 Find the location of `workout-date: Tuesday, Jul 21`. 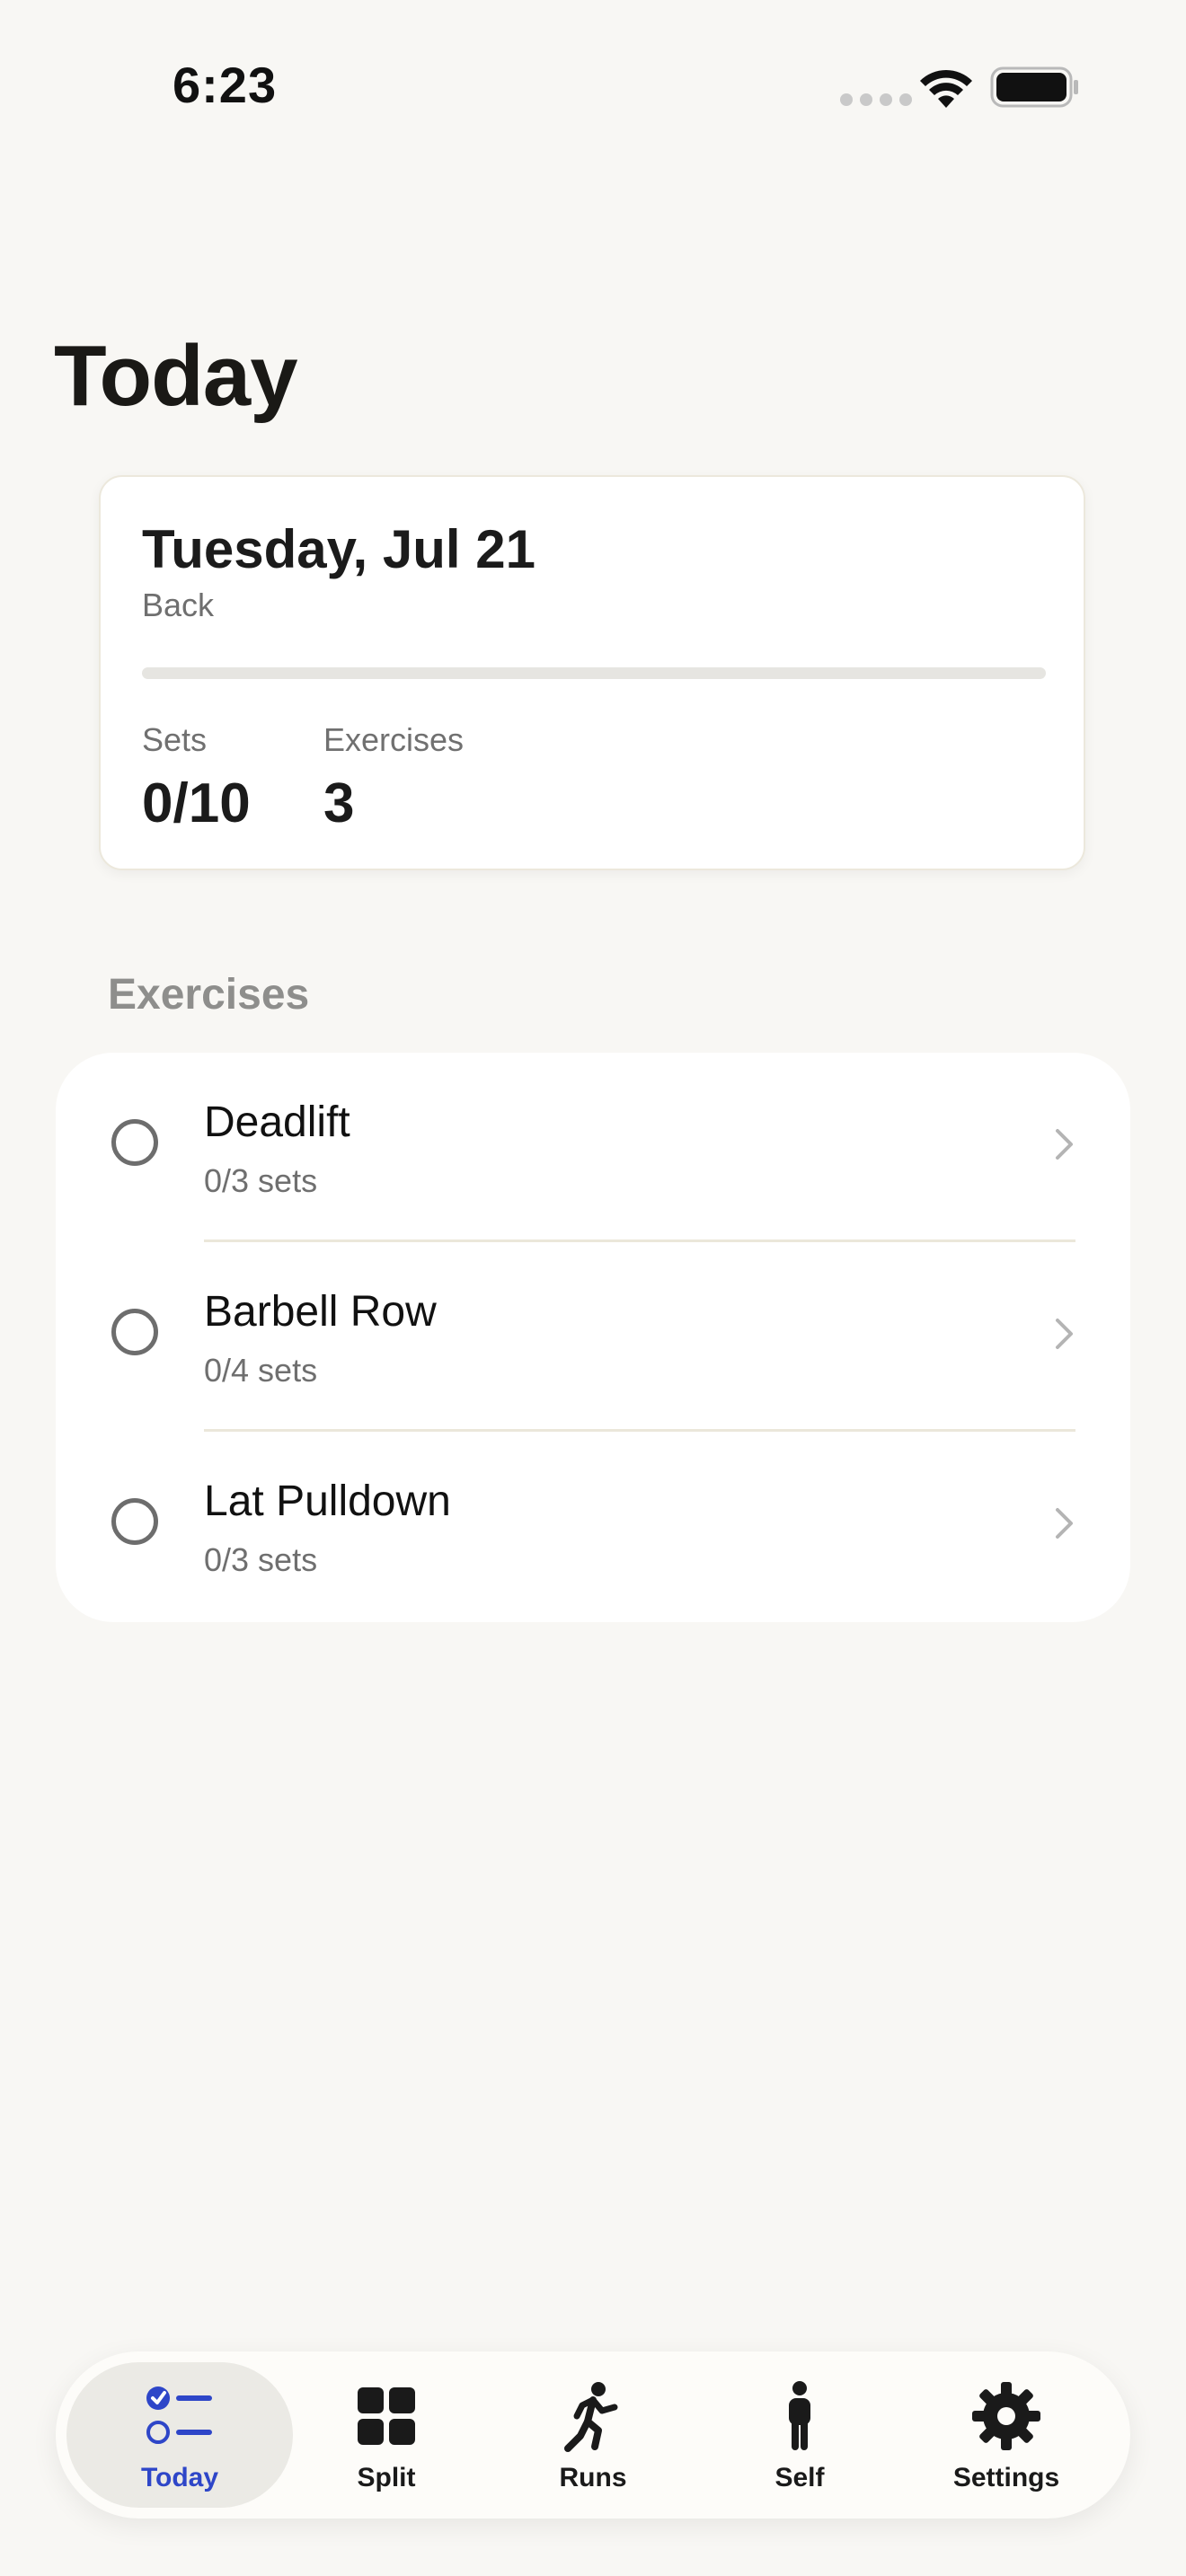

workout-date: Tuesday, Jul 21 is located at coordinates (338, 549).